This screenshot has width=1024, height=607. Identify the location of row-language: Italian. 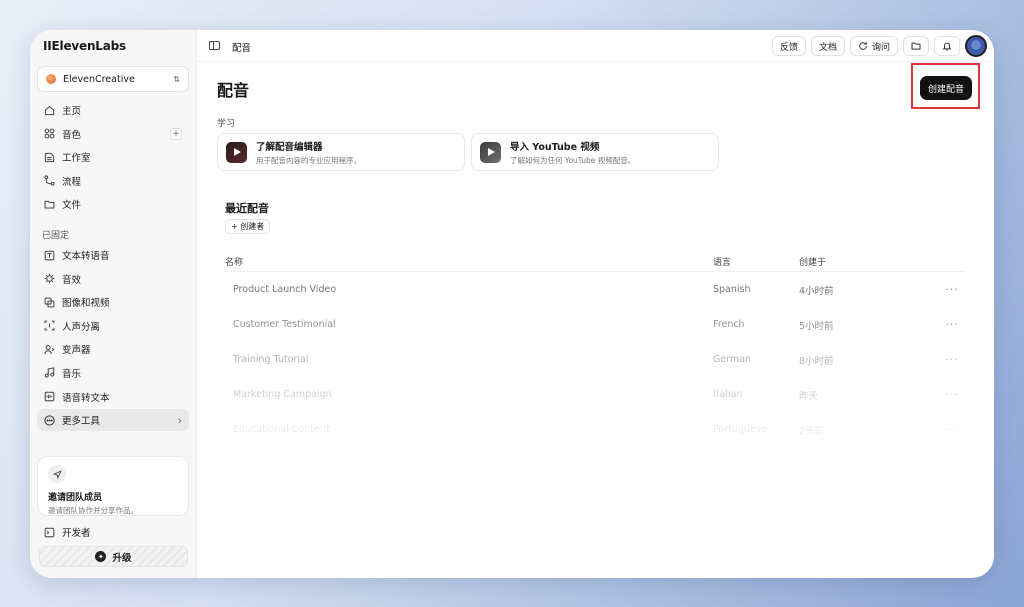
(728, 394).